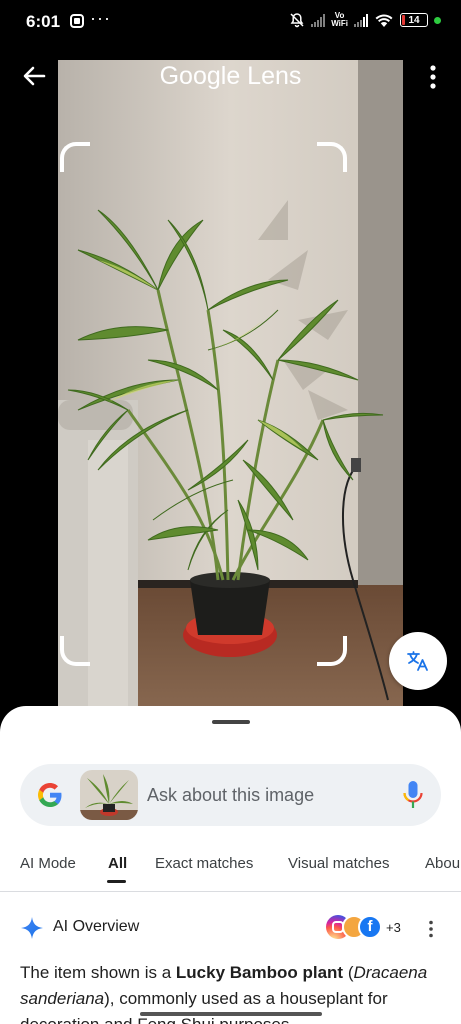 This screenshot has height=1024, width=461. Describe the element at coordinates (43, 21) in the screenshot. I see `status-time: 6:01` at that location.